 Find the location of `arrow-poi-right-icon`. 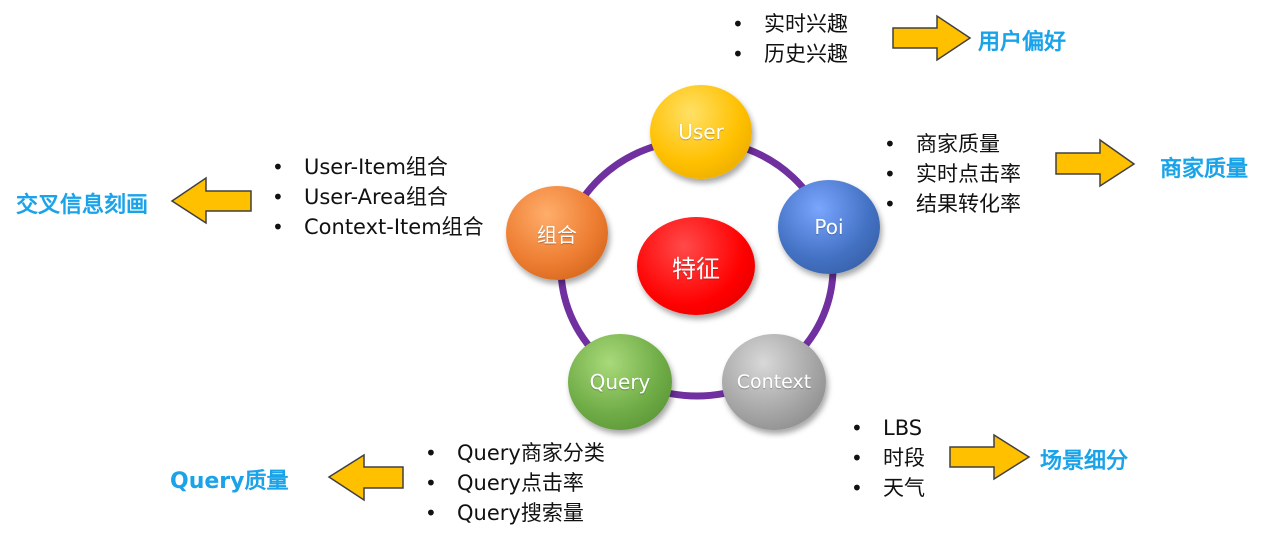

arrow-poi-right-icon is located at coordinates (1095, 163).